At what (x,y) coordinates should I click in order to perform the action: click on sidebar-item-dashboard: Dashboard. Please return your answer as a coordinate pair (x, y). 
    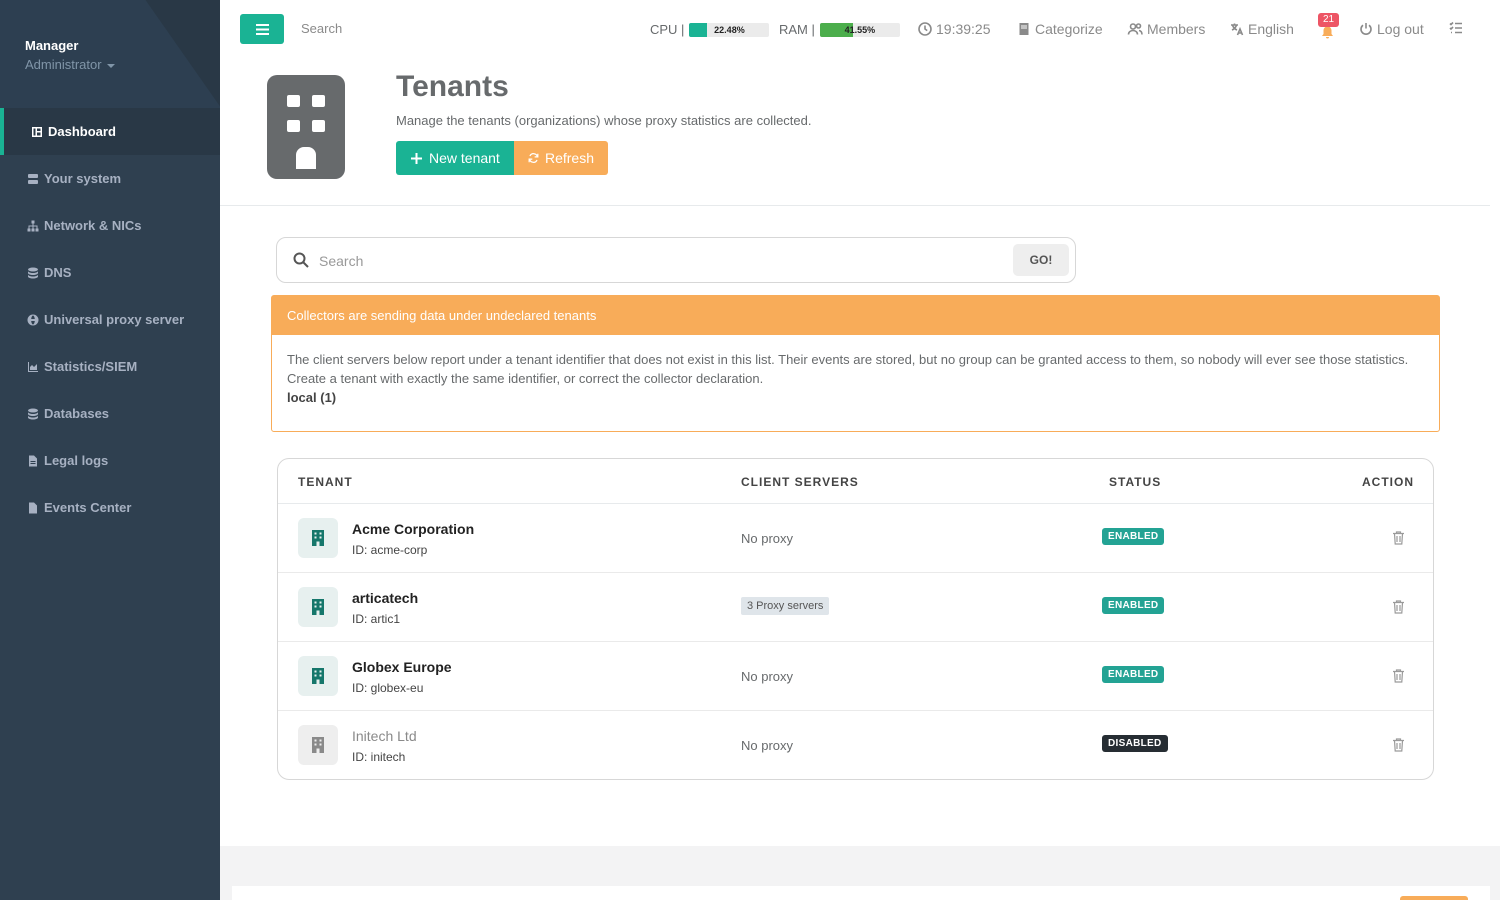
    Looking at the image, I should click on (110, 131).